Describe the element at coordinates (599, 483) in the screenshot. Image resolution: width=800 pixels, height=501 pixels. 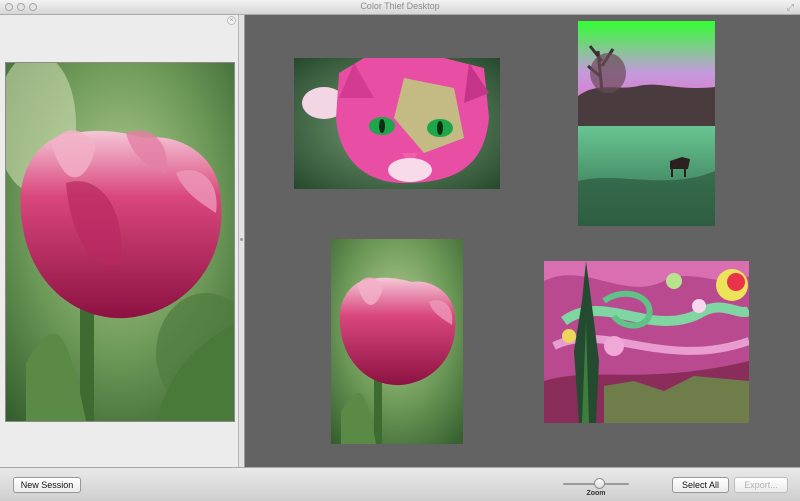
I see `zoom-slider-knob` at that location.